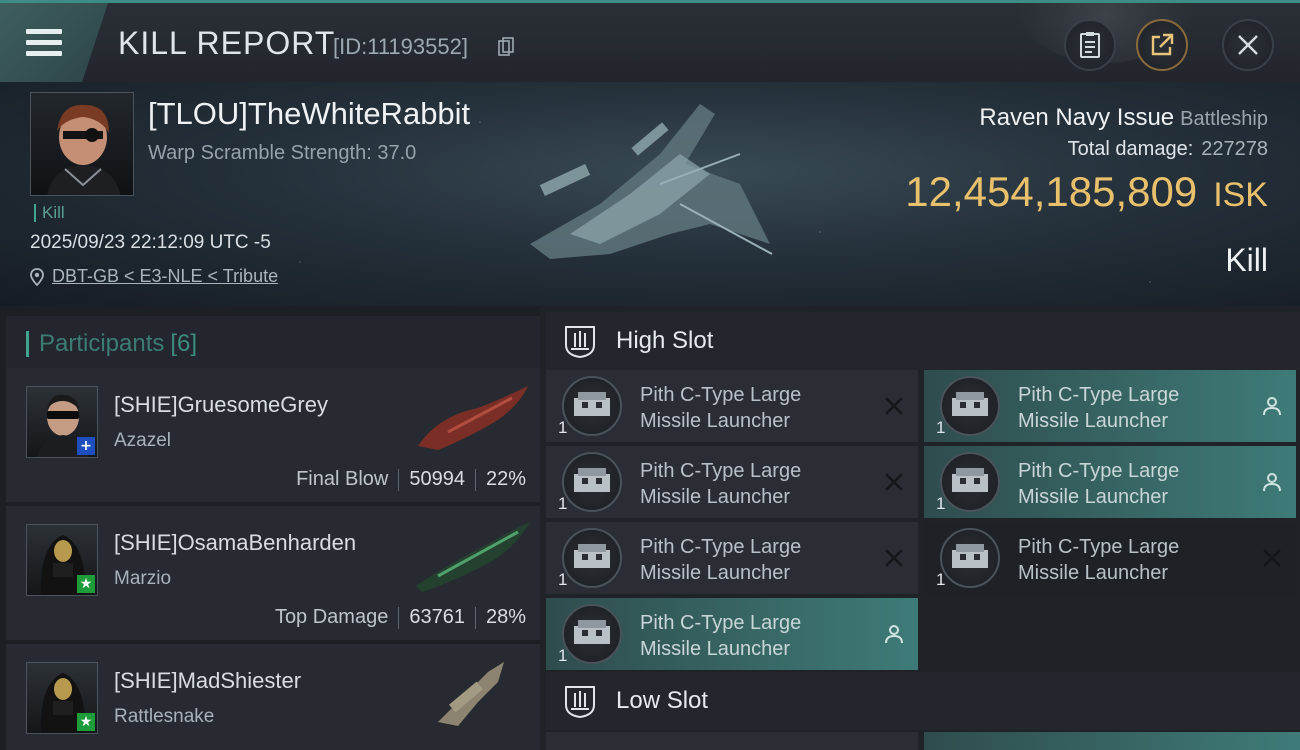  What do you see at coordinates (1168, 149) in the screenshot?
I see `total-damage: Total damage: 227278` at bounding box center [1168, 149].